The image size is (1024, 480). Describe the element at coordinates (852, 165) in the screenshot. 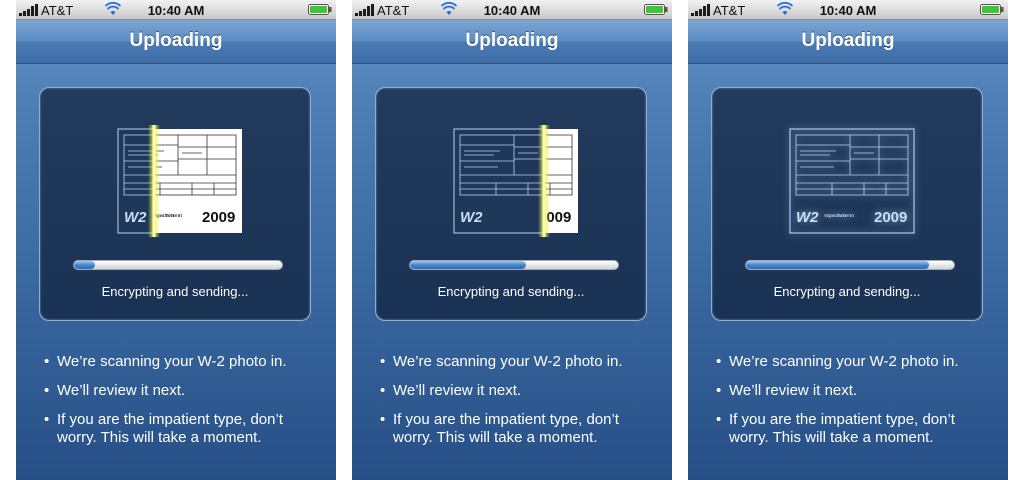

I see `document-form-lines` at that location.